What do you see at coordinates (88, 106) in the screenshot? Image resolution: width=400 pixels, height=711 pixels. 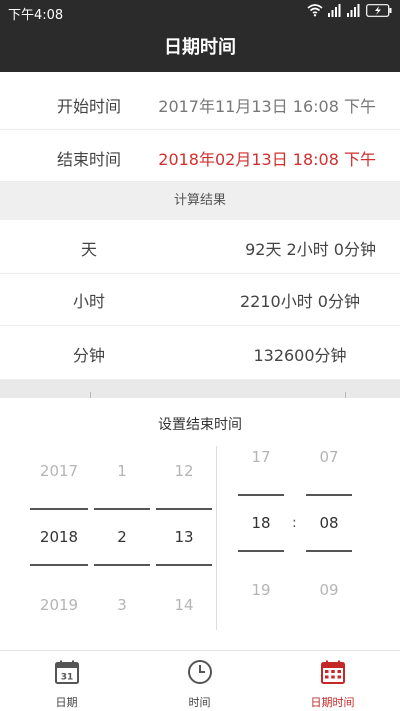 I see `start-time-label: 开始时间` at bounding box center [88, 106].